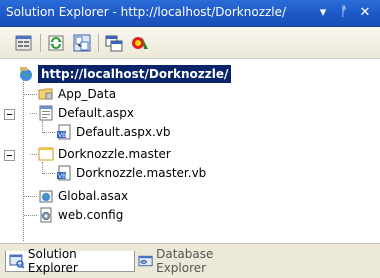  I want to click on tree-item-label: Default.aspx.vb, so click(123, 132).